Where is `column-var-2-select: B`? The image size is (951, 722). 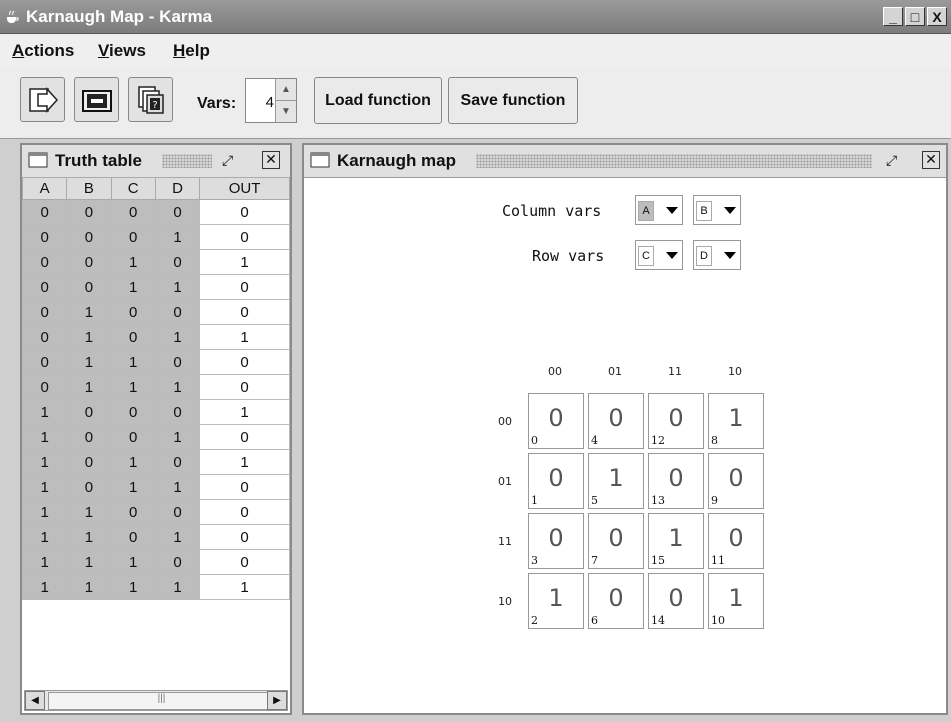 column-var-2-select: B is located at coordinates (717, 210).